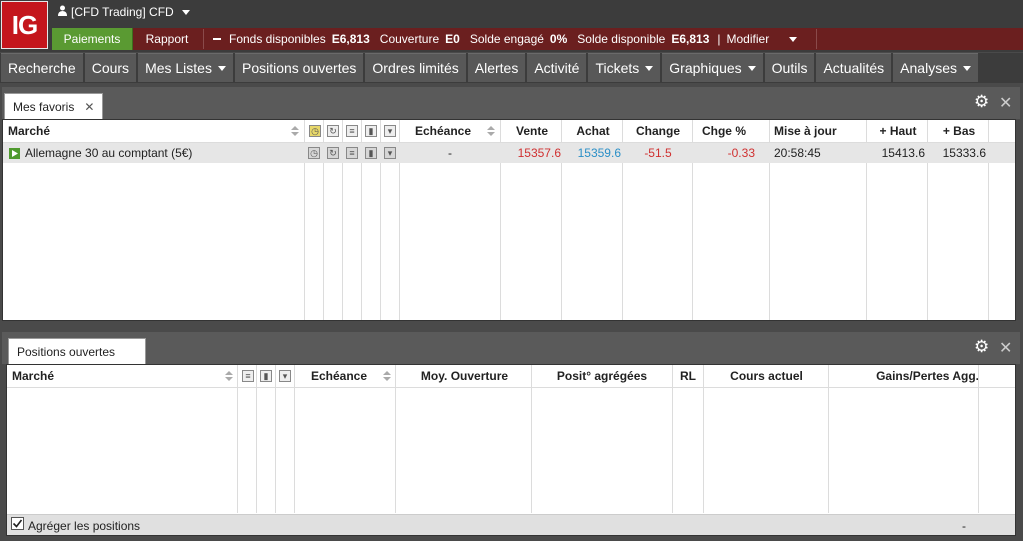 This screenshot has height=541, width=1023. Describe the element at coordinates (92, 39) in the screenshot. I see `payments-button: Paiements` at that location.